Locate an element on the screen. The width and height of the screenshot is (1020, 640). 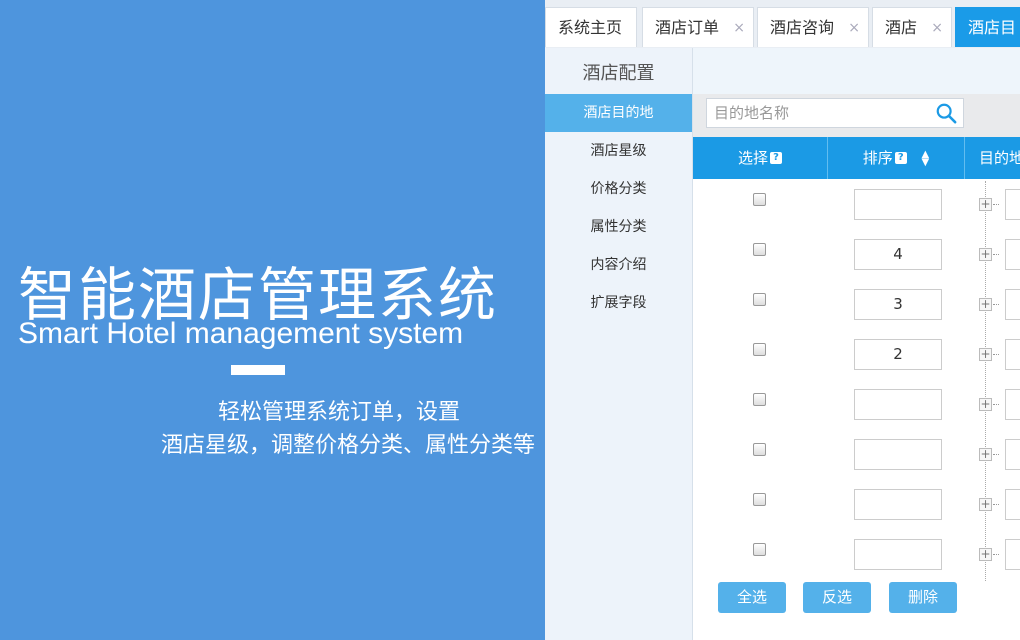
tab-label: 酒店目 is located at coordinates (992, 27).